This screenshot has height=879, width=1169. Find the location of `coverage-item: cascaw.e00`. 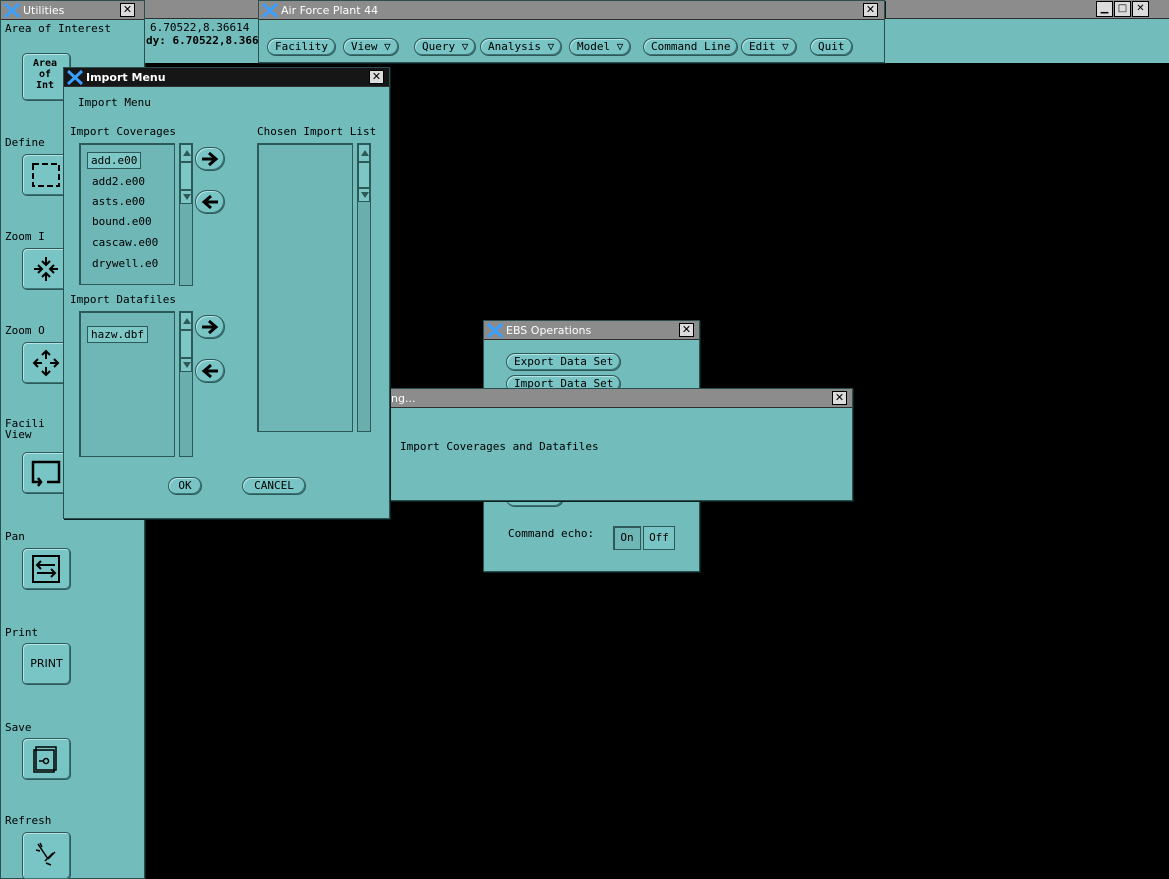

coverage-item: cascaw.e00 is located at coordinates (125, 242).